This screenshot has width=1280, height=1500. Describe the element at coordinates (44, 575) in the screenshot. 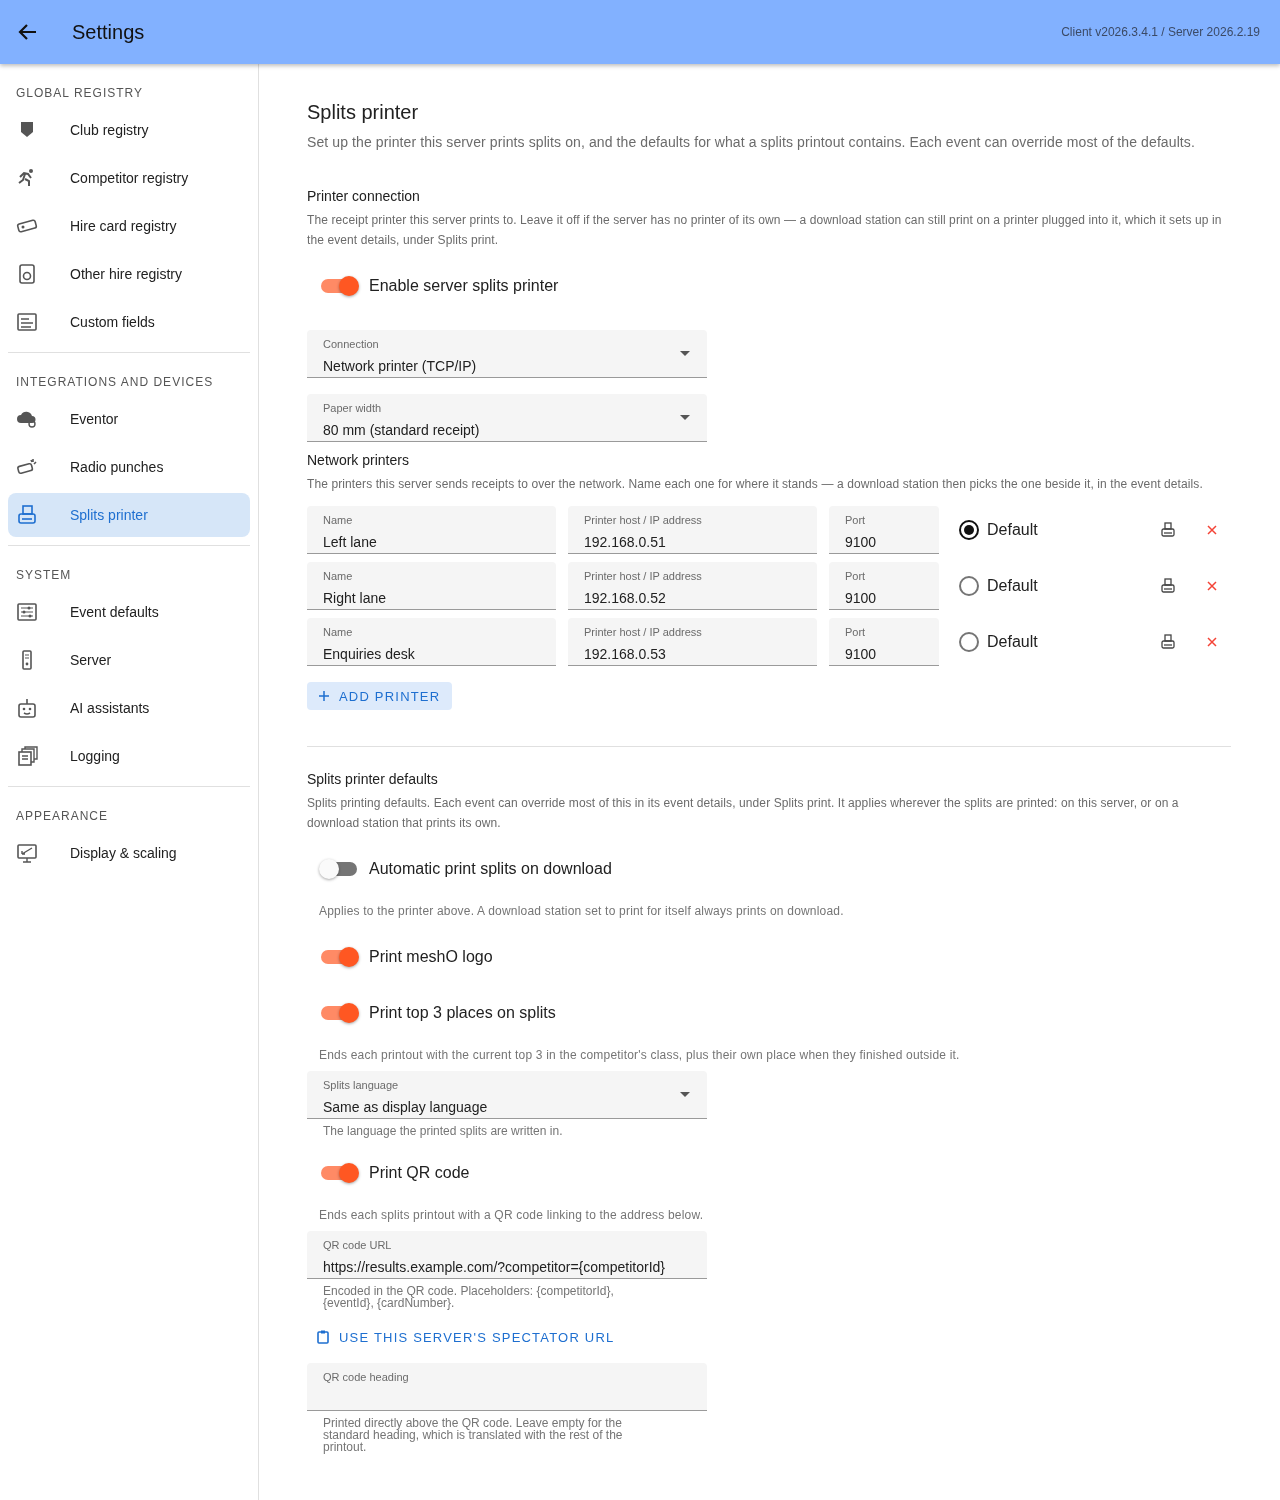

I see `section-heading: SYSTEM` at that location.